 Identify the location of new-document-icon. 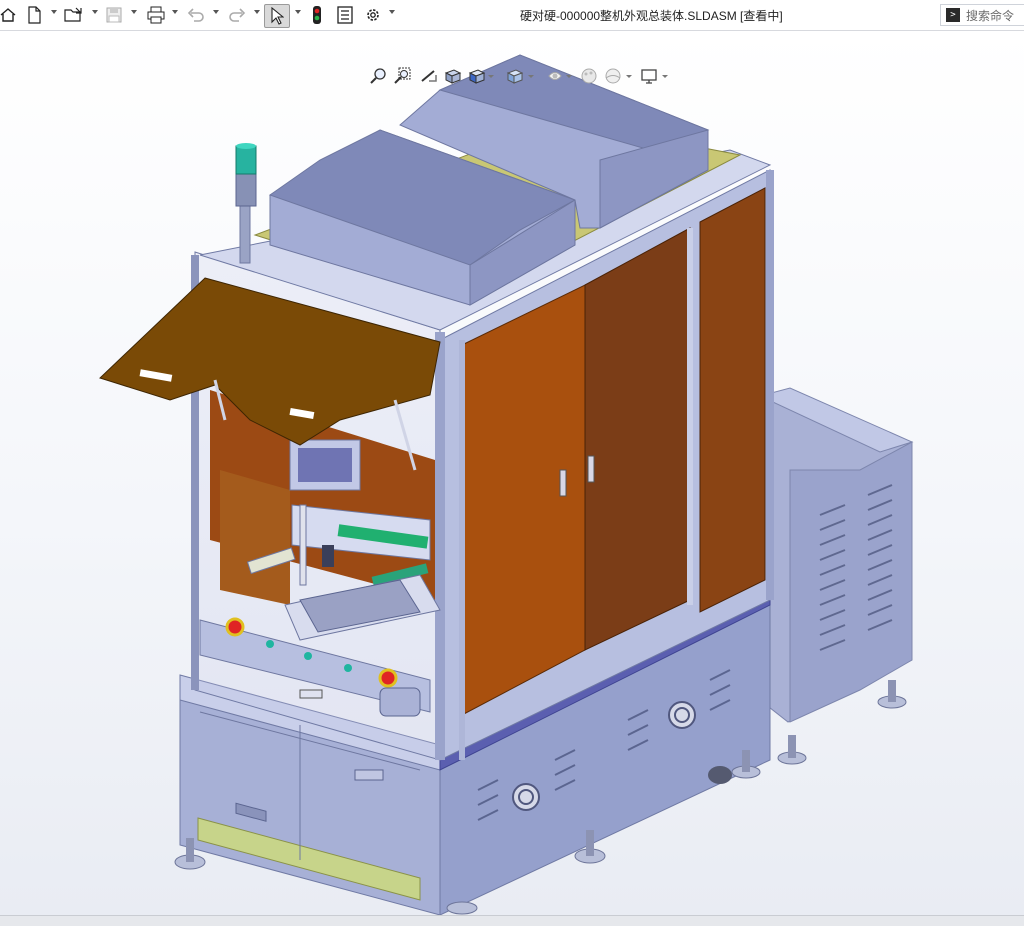
(34, 15).